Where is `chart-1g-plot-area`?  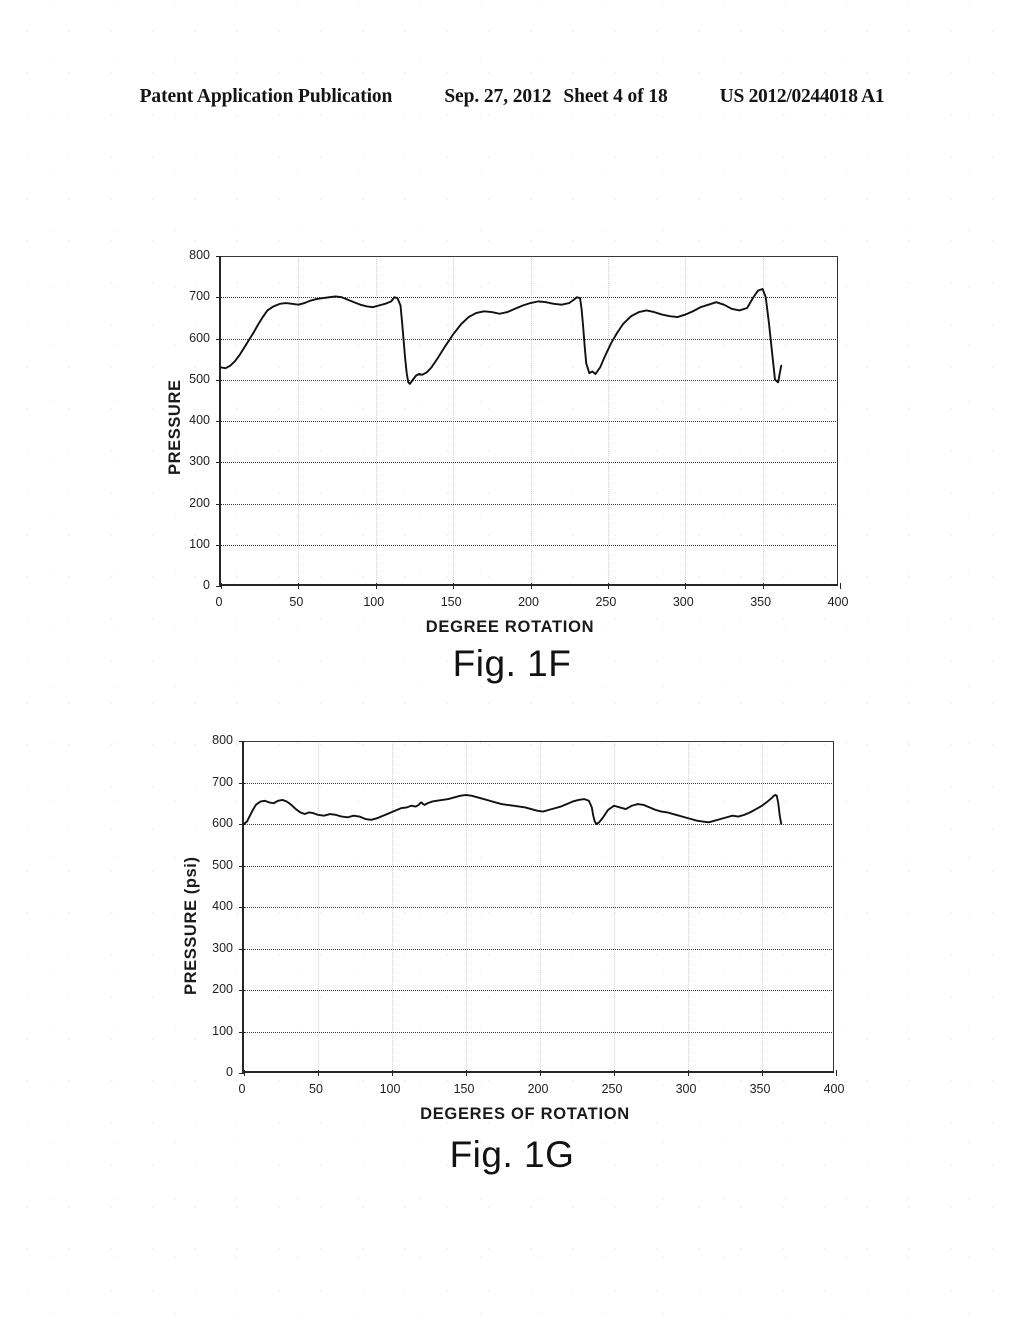 chart-1g-plot-area is located at coordinates (538, 908).